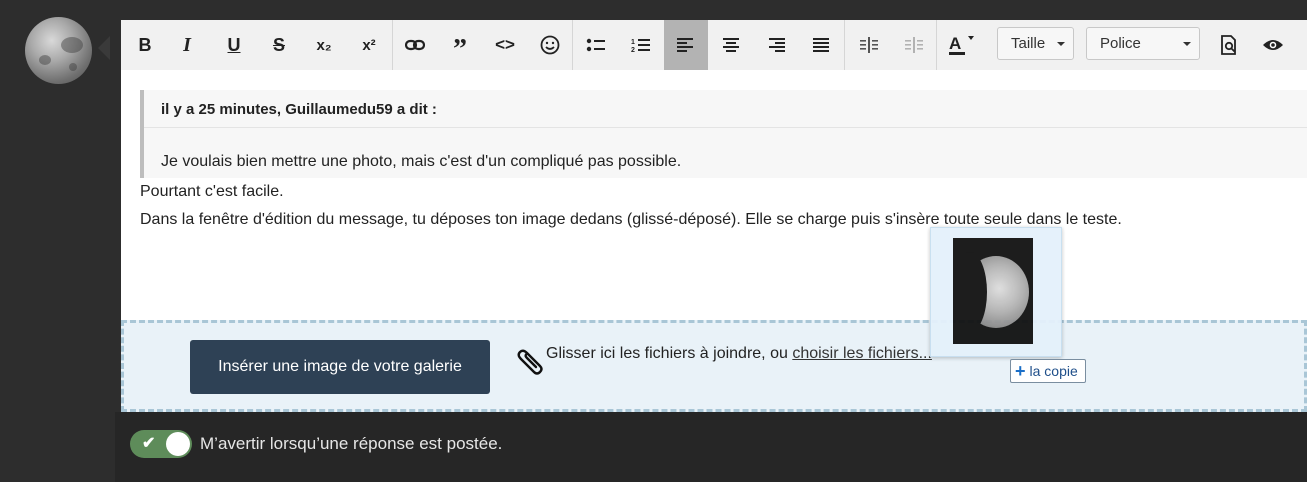 This screenshot has height=482, width=1307. What do you see at coordinates (530, 362) in the screenshot?
I see `paperclip-icon` at bounding box center [530, 362].